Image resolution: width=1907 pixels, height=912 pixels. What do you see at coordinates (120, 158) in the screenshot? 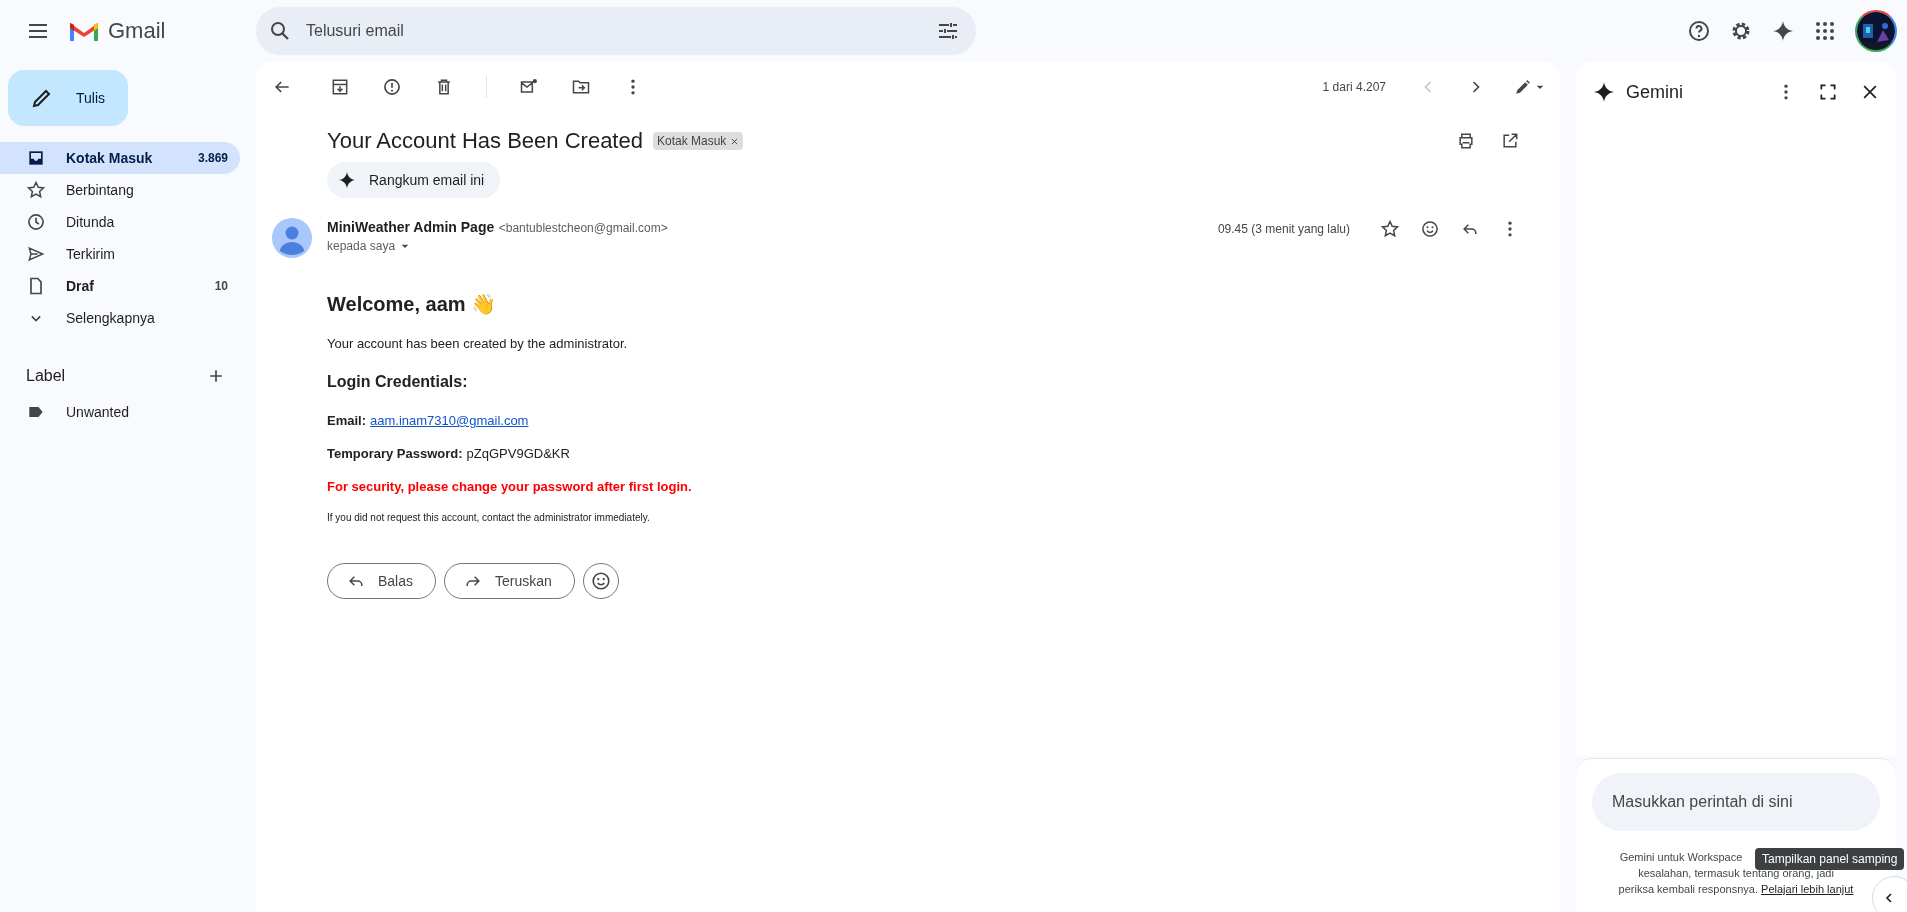
I see `sidebar-item: Kotak Masuk 3.869` at bounding box center [120, 158].